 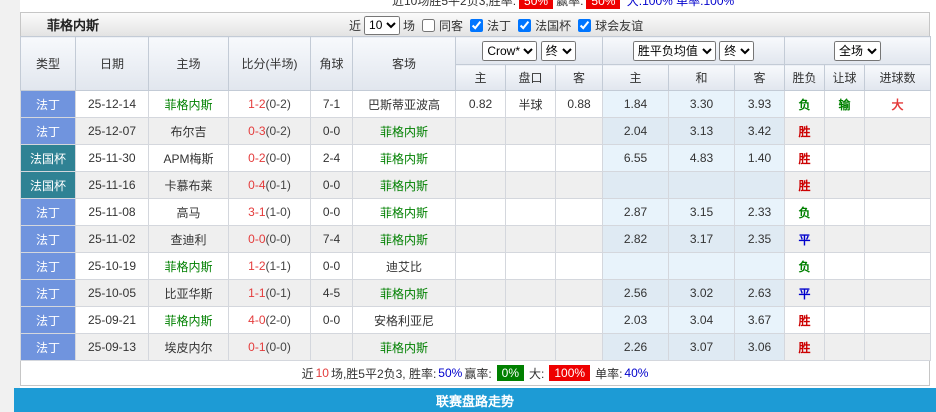 What do you see at coordinates (760, 212) in the screenshot?
I see `cell-avg-away-odds: 2.33` at bounding box center [760, 212].